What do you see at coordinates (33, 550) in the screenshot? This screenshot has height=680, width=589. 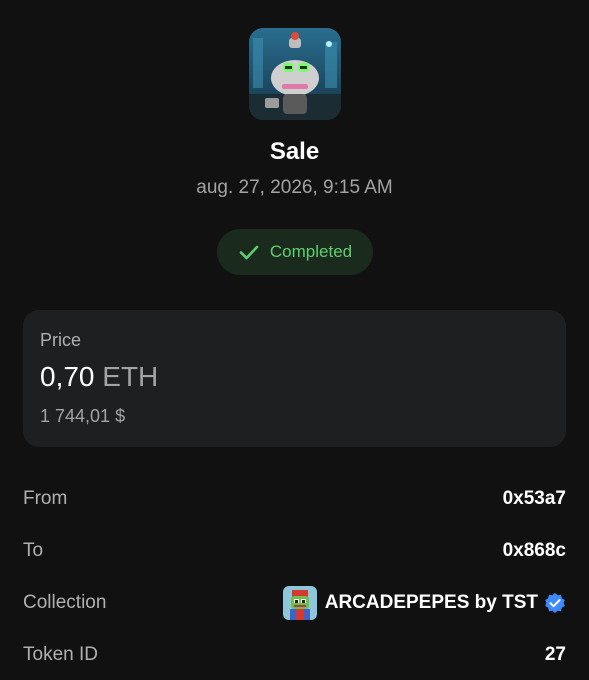 I see `to-label: To` at bounding box center [33, 550].